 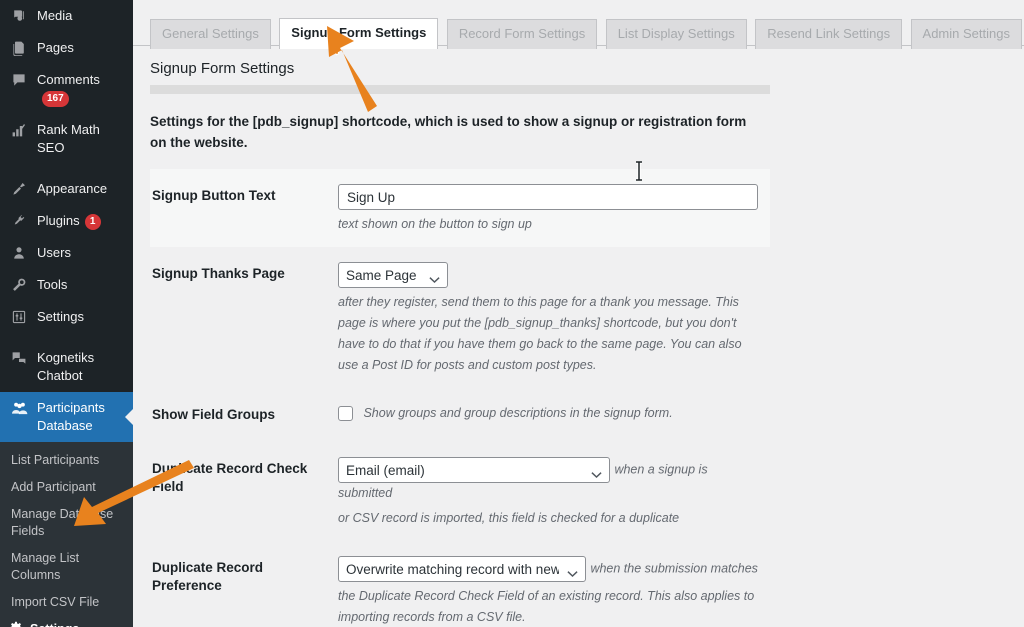 I want to click on appearance-icon, so click(x=19, y=189).